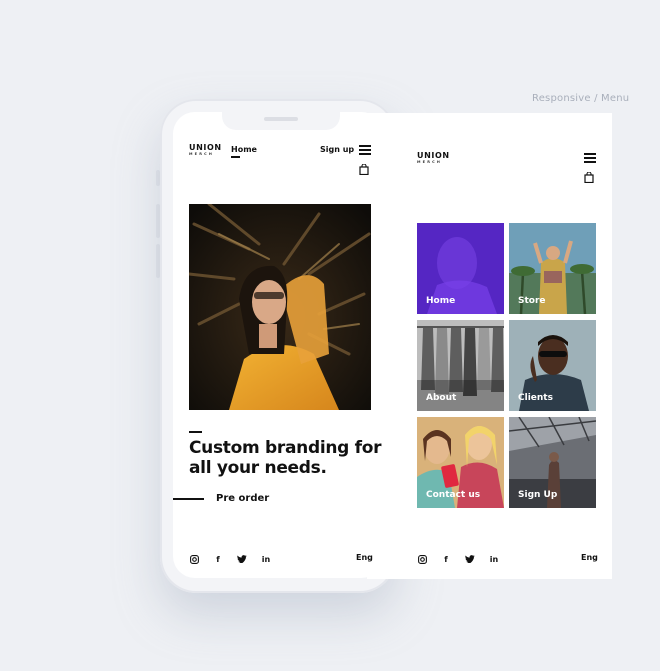 The height and width of the screenshot is (671, 660). Describe the element at coordinates (195, 432) in the screenshot. I see `headline-dash` at that location.